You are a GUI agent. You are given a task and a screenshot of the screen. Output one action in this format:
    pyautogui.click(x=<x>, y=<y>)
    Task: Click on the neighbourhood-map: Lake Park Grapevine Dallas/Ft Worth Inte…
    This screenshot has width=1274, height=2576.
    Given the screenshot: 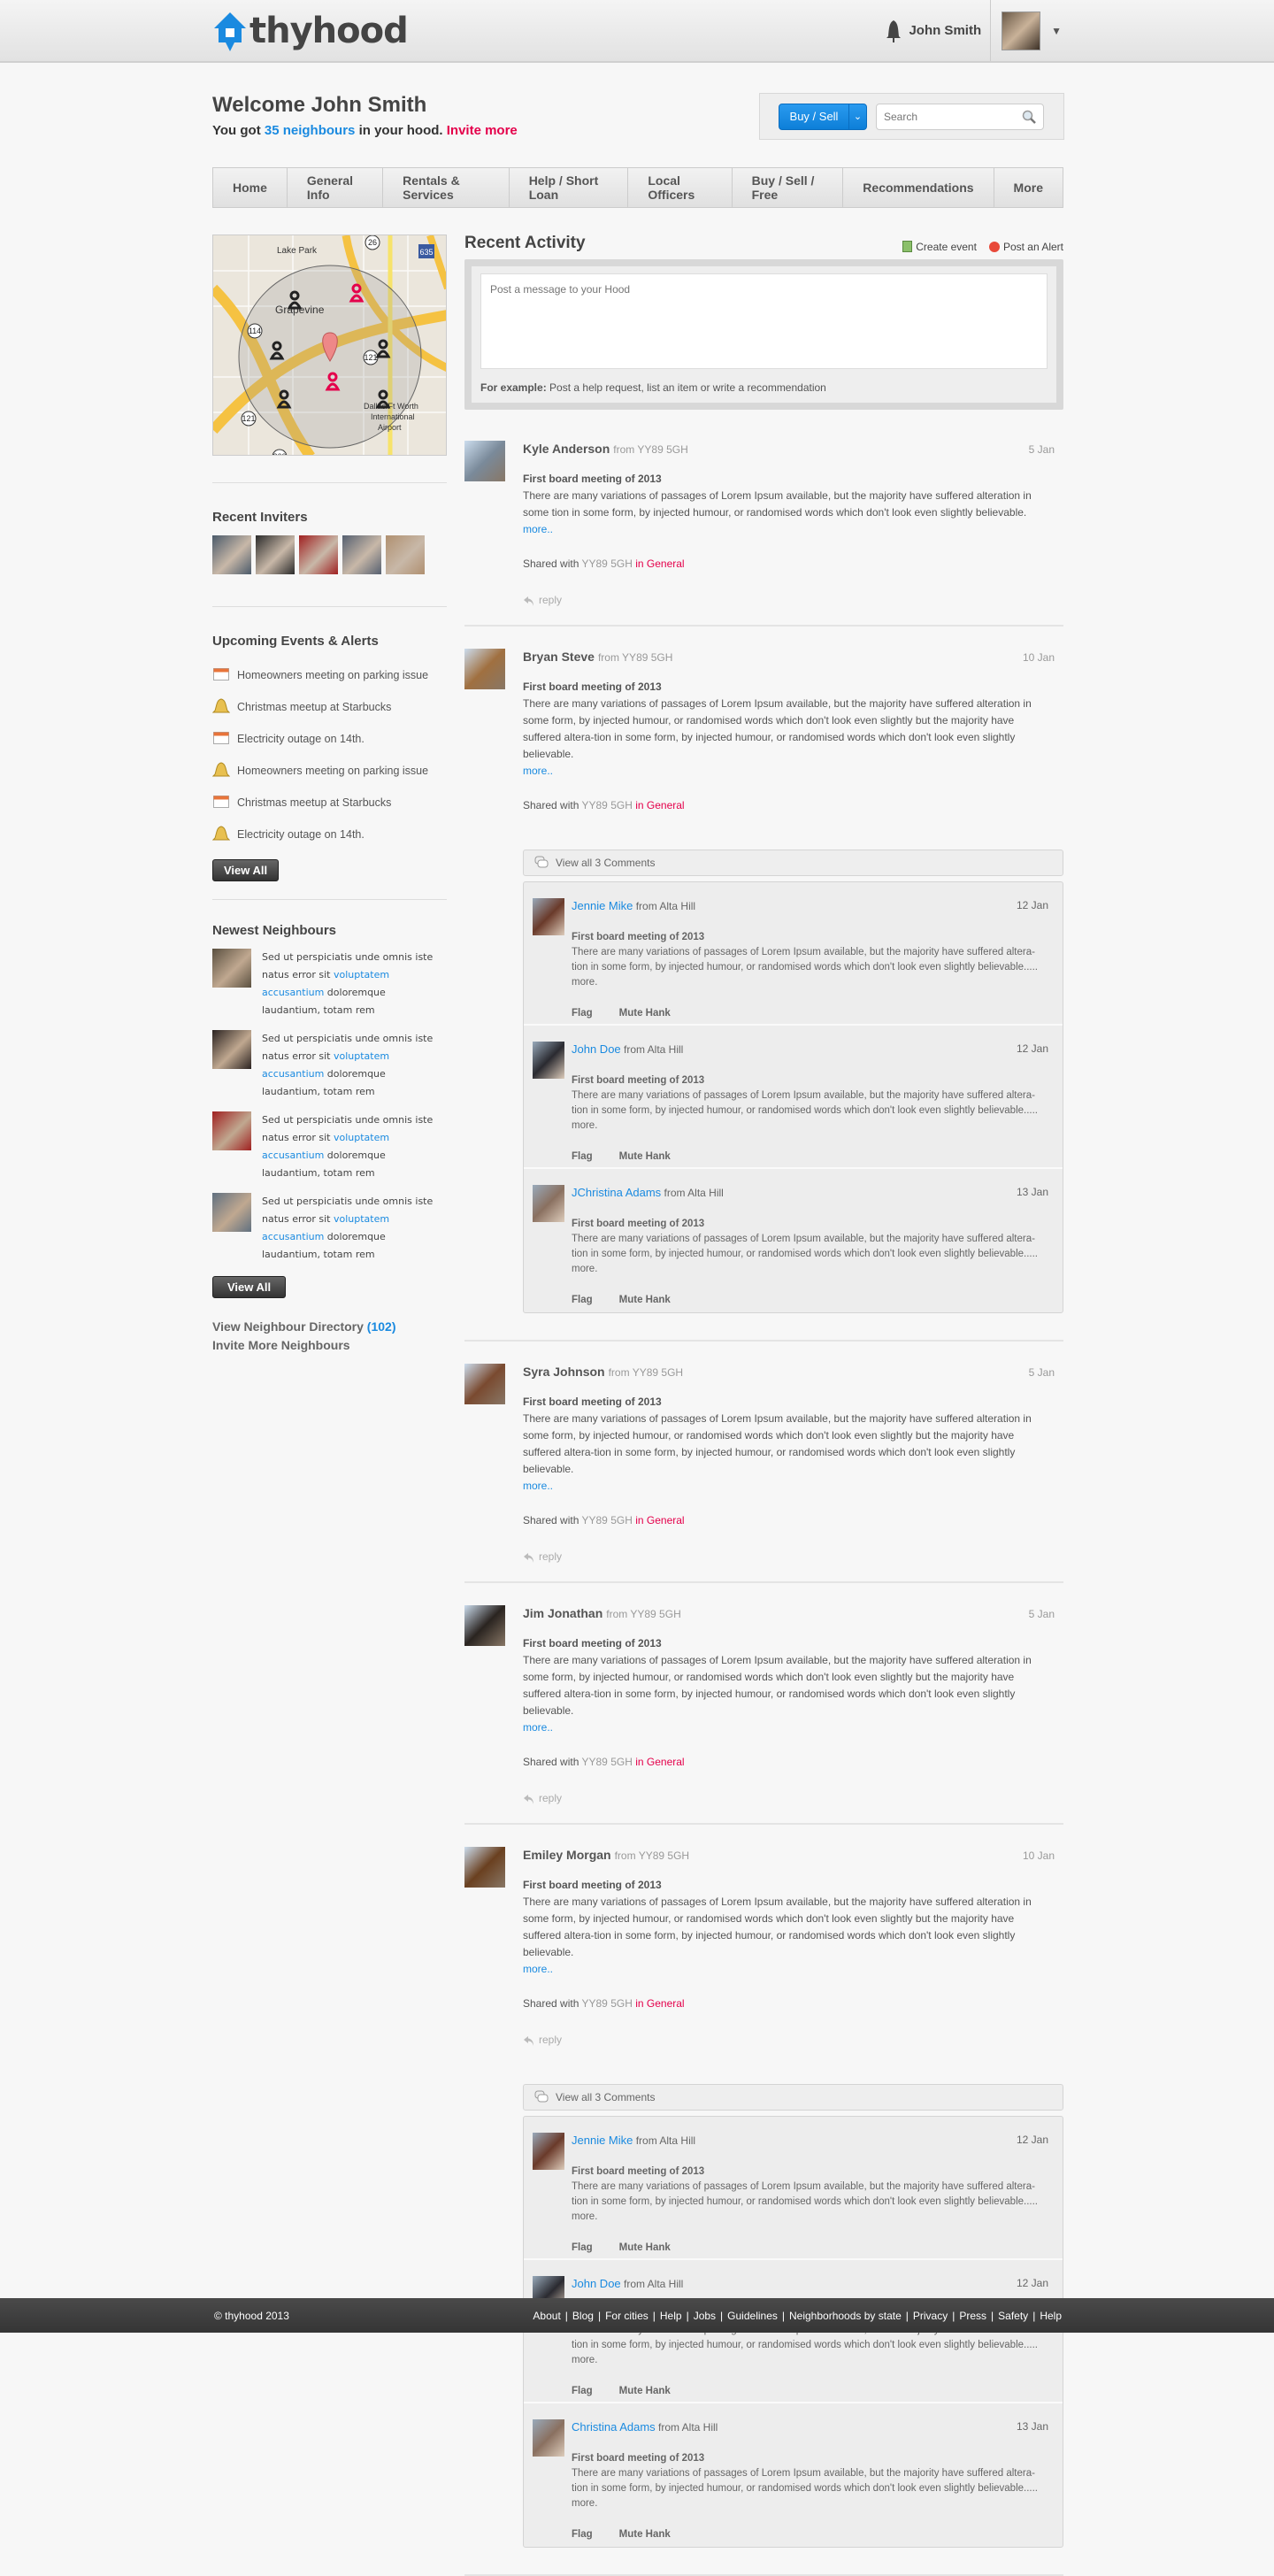 What is the action you would take?
    pyautogui.click(x=329, y=345)
    